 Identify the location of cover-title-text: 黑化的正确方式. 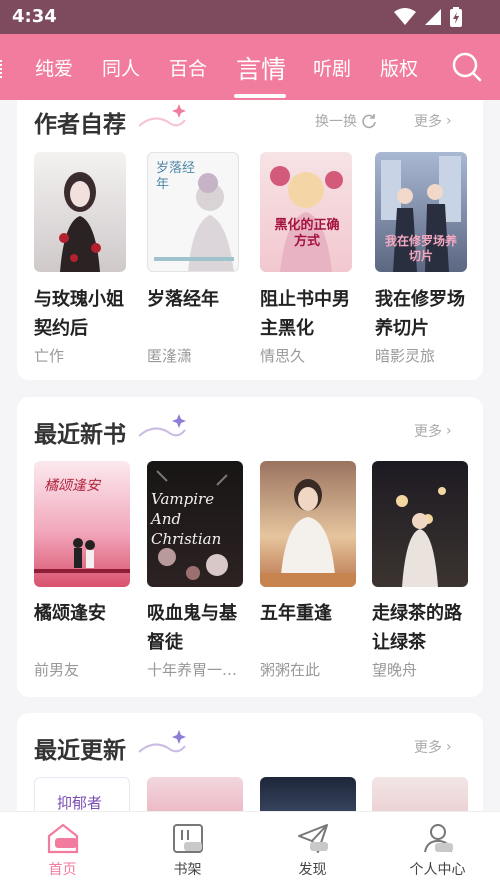
(307, 233).